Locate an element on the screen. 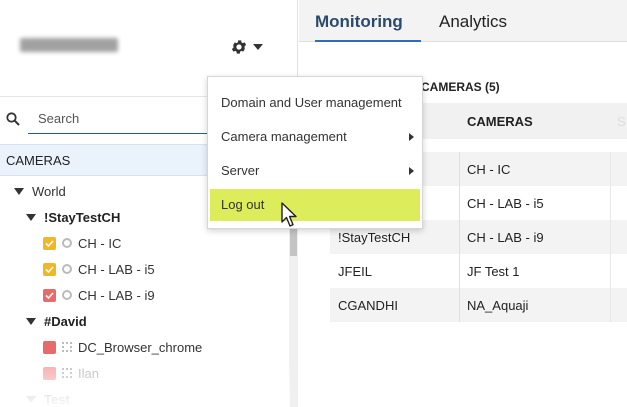  tab-bar: Monitoring Analytics is located at coordinates (463, 21).